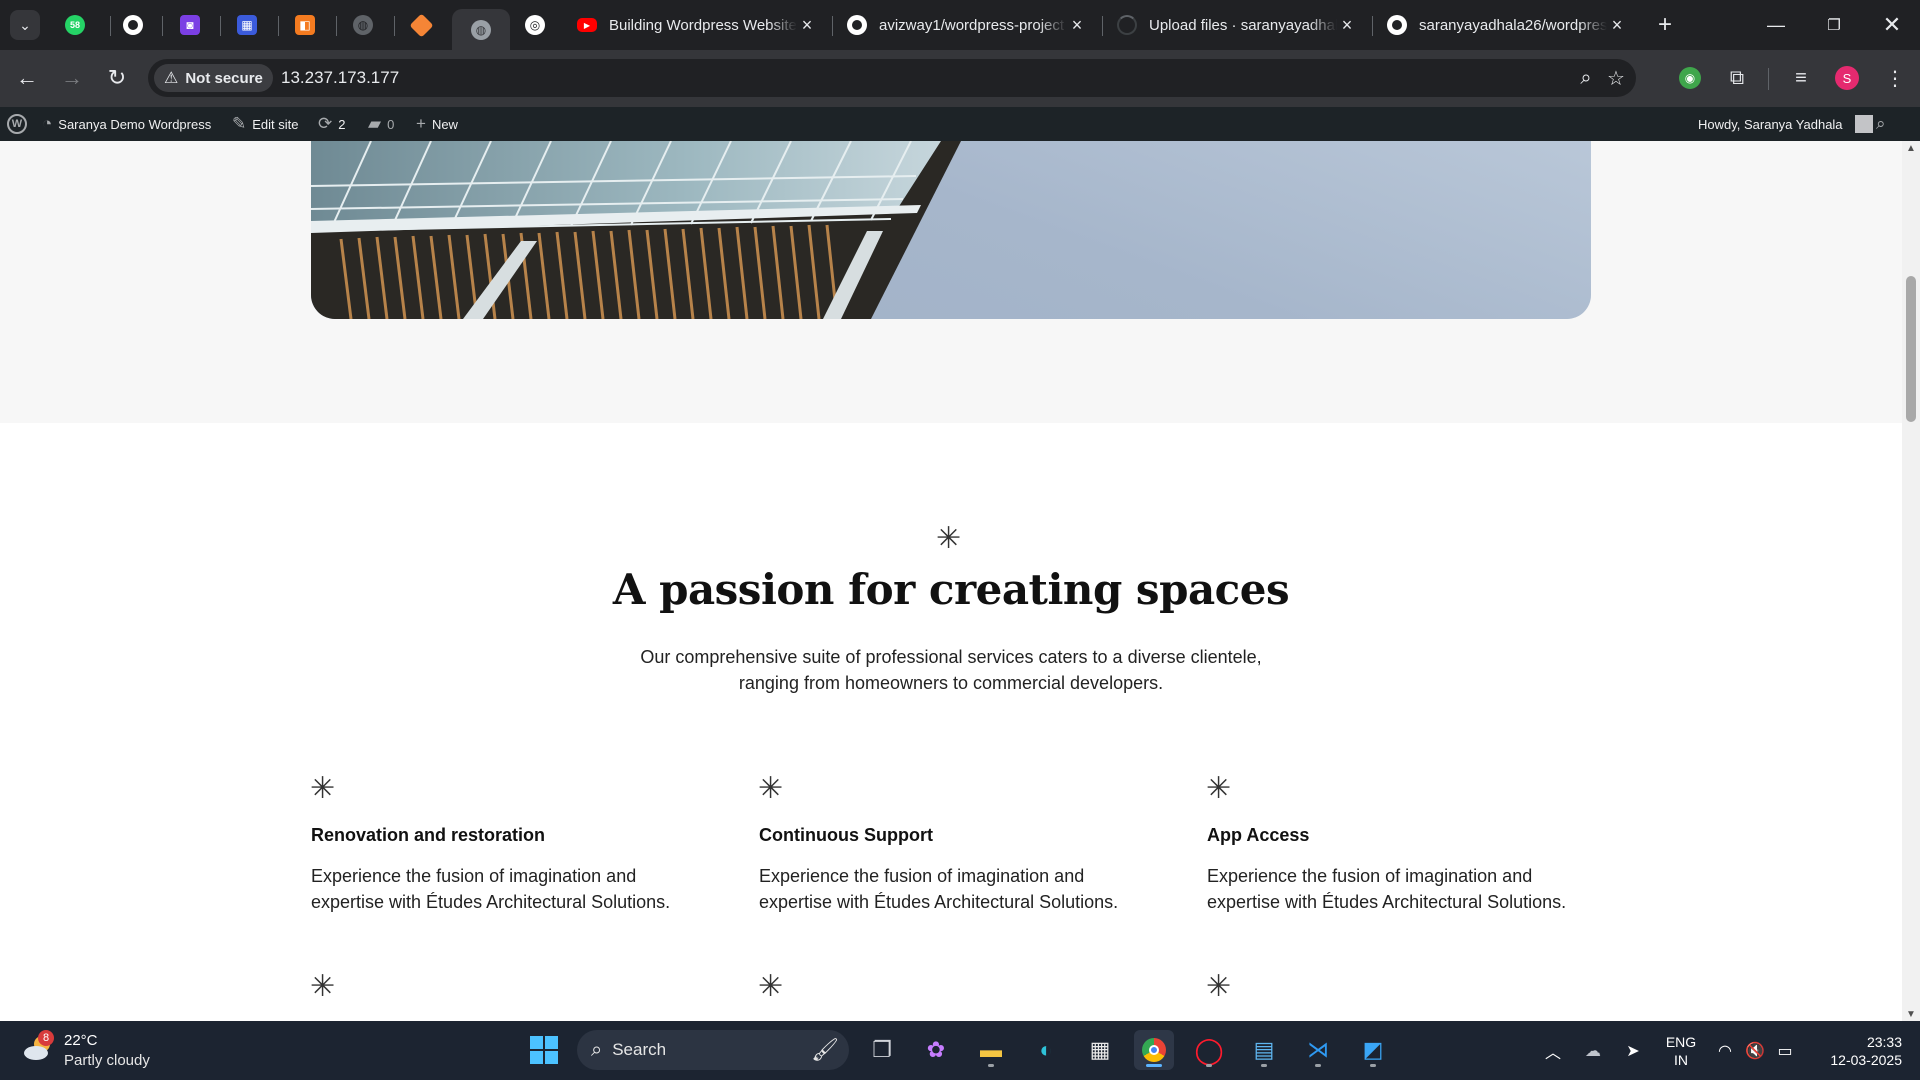  I want to click on new-content-link: + New, so click(437, 124).